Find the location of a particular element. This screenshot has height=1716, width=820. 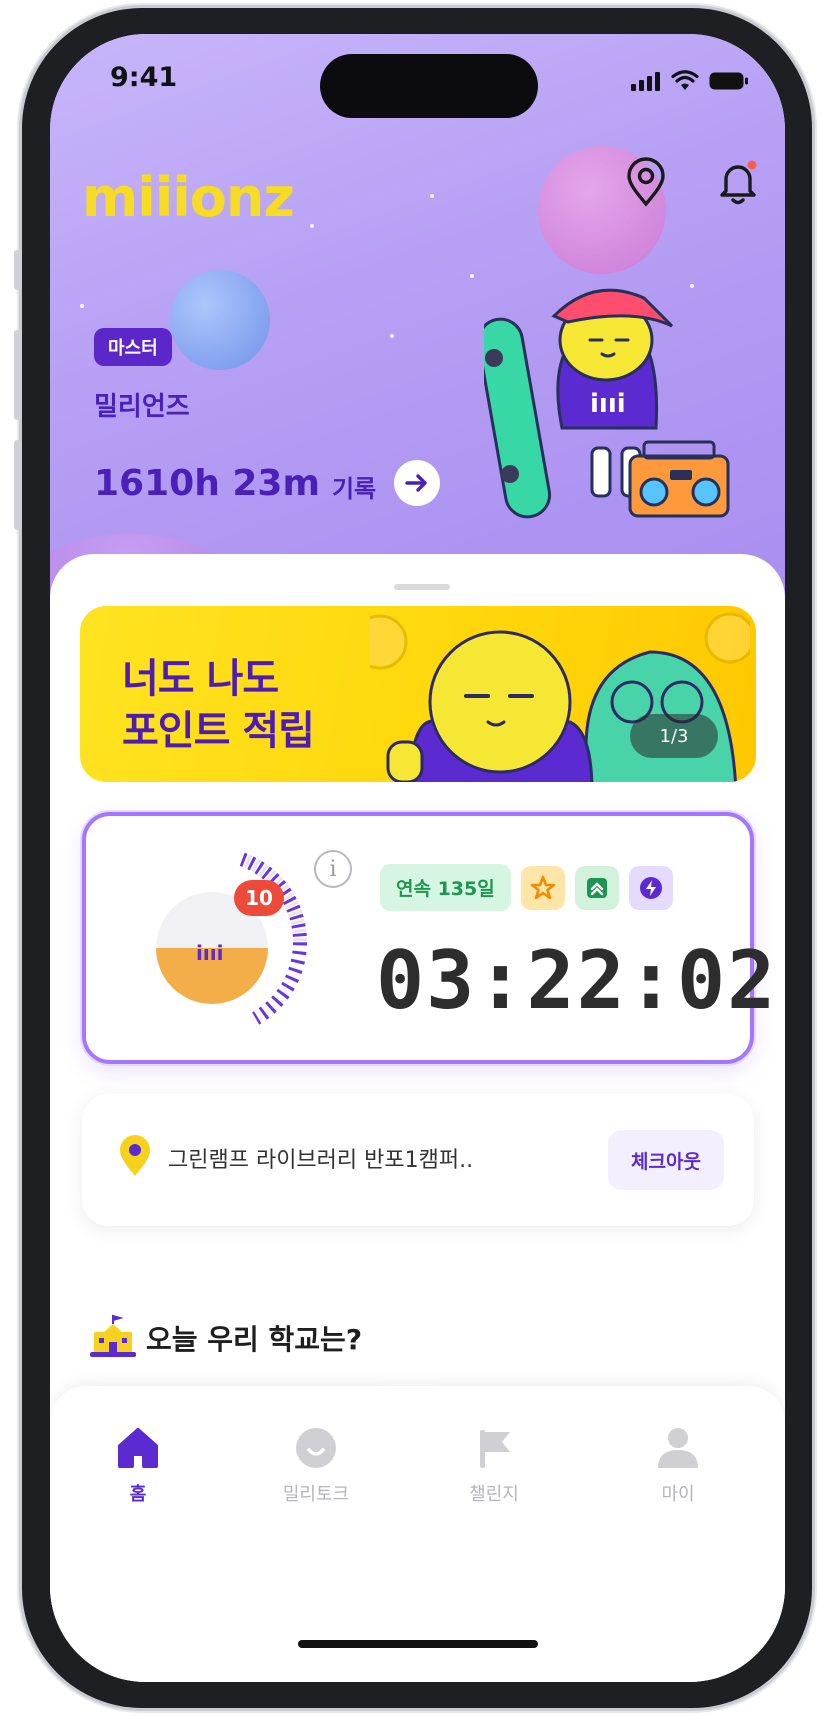

section-title: 오늘 우리 학교는? is located at coordinates (254, 1339).